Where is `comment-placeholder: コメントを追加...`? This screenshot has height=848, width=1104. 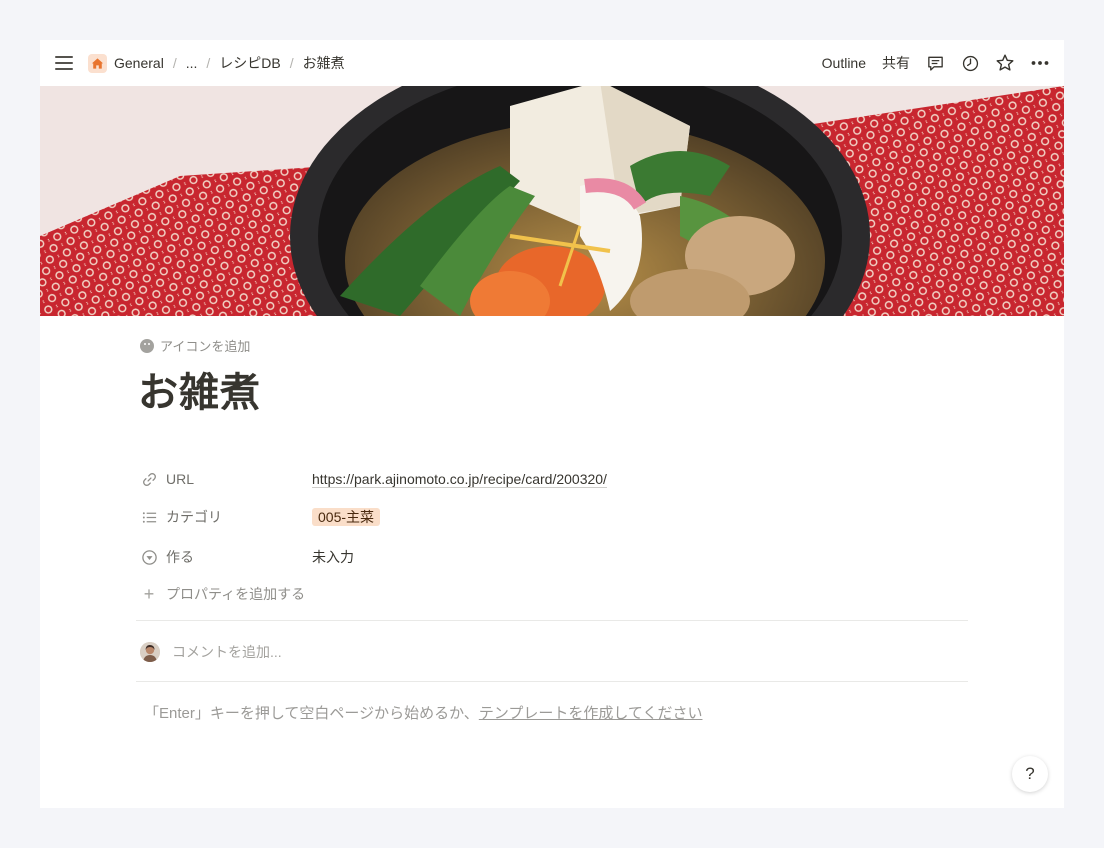
comment-placeholder: コメントを追加... is located at coordinates (227, 652).